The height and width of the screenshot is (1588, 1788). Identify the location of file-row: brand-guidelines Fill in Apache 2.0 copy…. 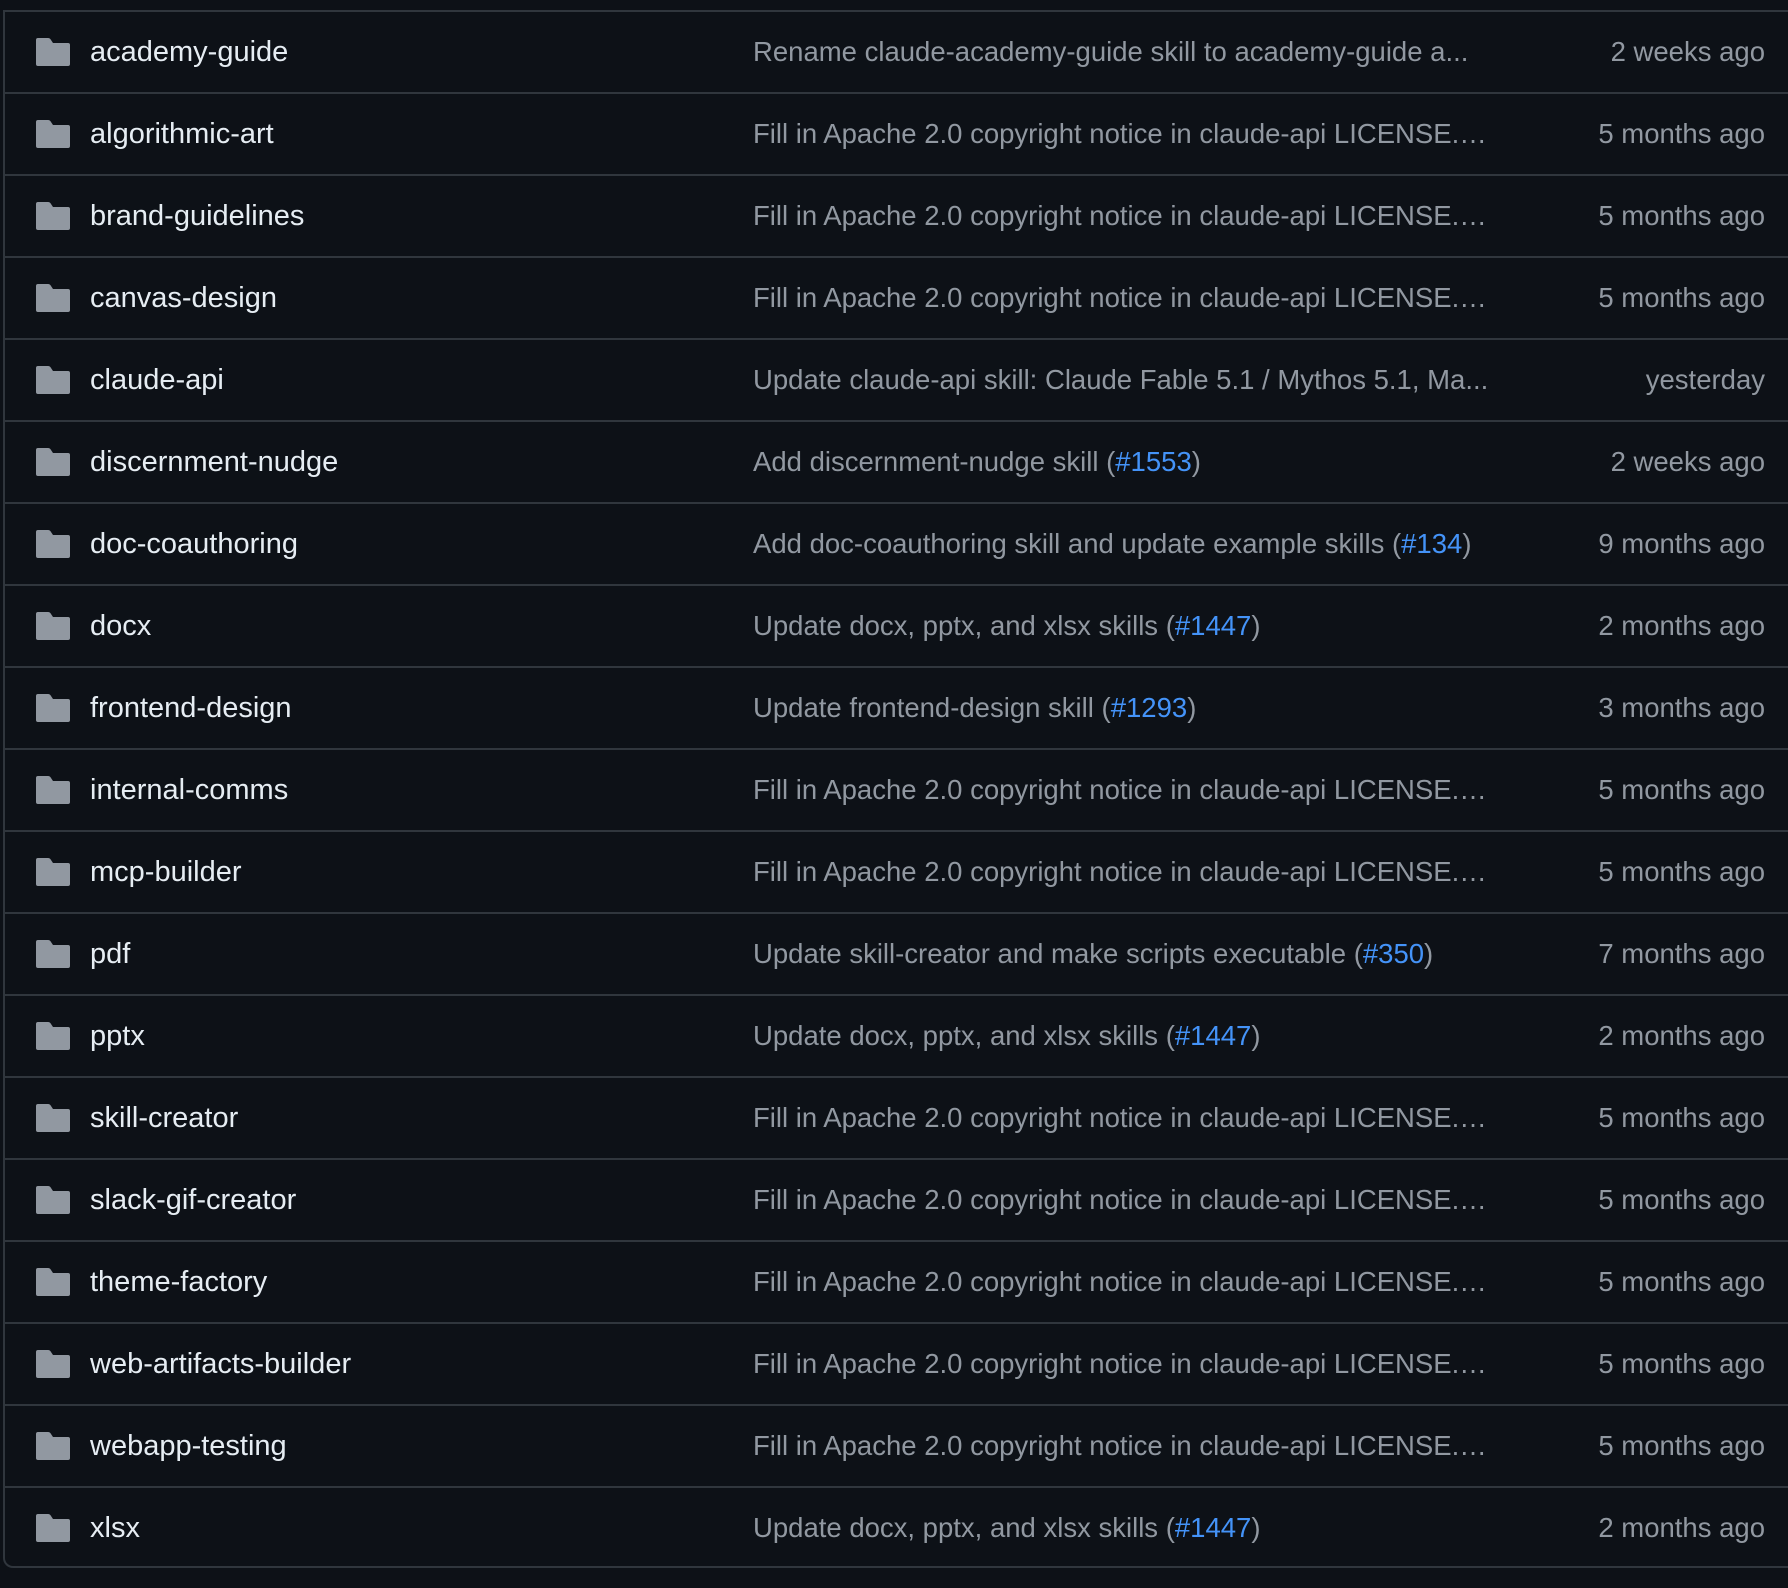
(896, 217).